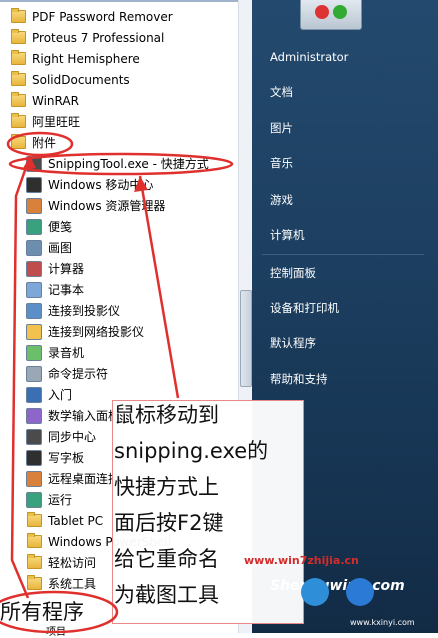  Describe the element at coordinates (84, 311) in the screenshot. I see `menu-item-label: 连接到投影仪` at that location.